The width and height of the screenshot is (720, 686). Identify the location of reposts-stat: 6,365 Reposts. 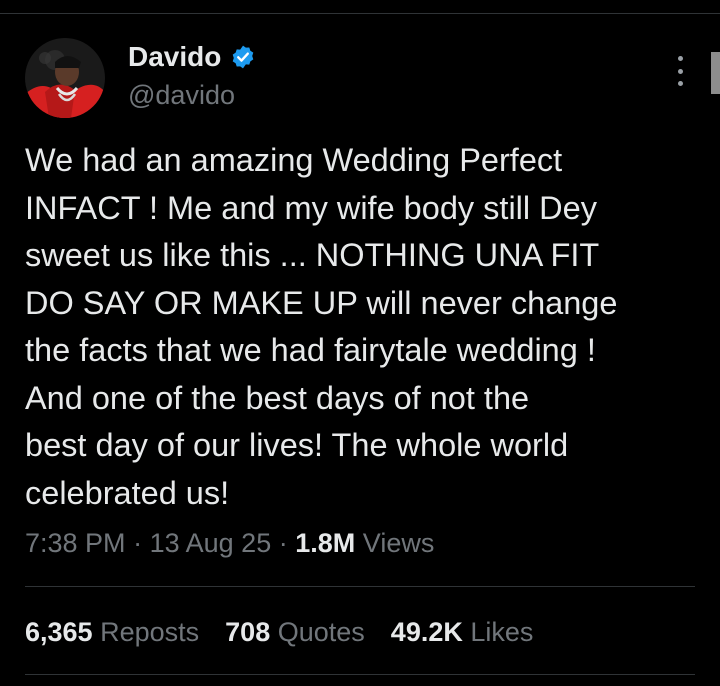
(112, 632).